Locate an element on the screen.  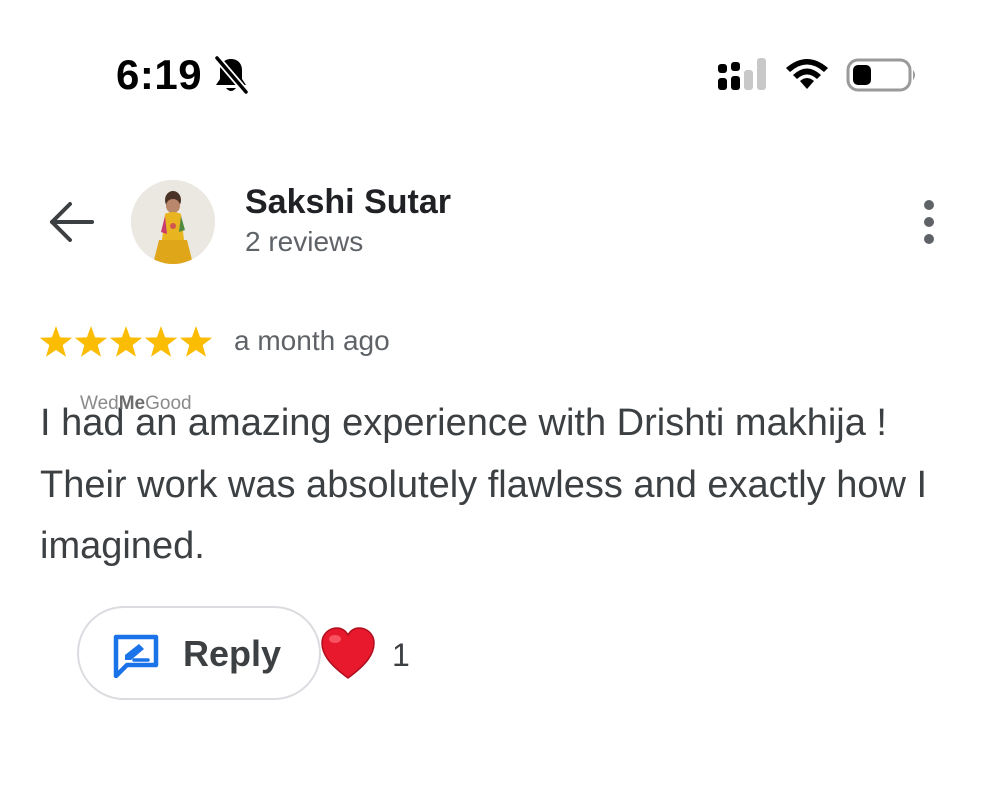
reply-edit-icon is located at coordinates (136, 656).